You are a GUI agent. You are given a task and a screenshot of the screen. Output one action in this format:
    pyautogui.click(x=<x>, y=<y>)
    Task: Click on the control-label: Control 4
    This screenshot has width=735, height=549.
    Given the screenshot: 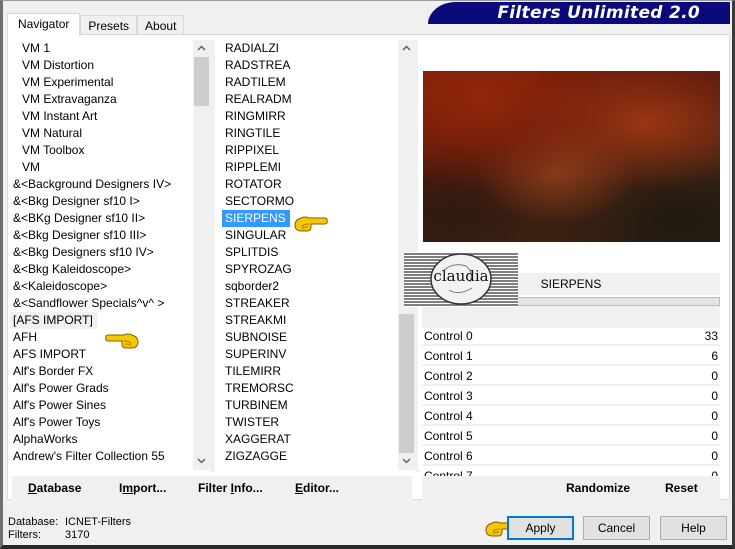 What is the action you would take?
    pyautogui.click(x=448, y=416)
    